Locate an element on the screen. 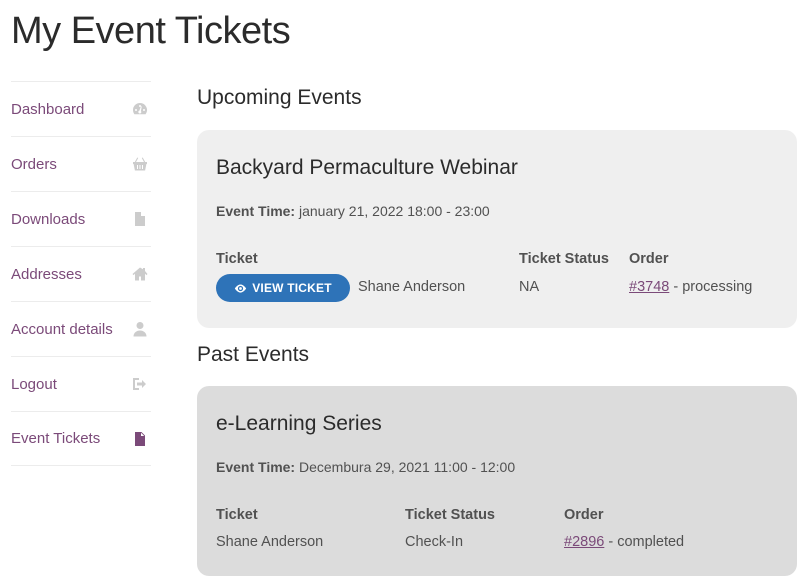  sidebar-item-logout: Logout is located at coordinates (81, 383).